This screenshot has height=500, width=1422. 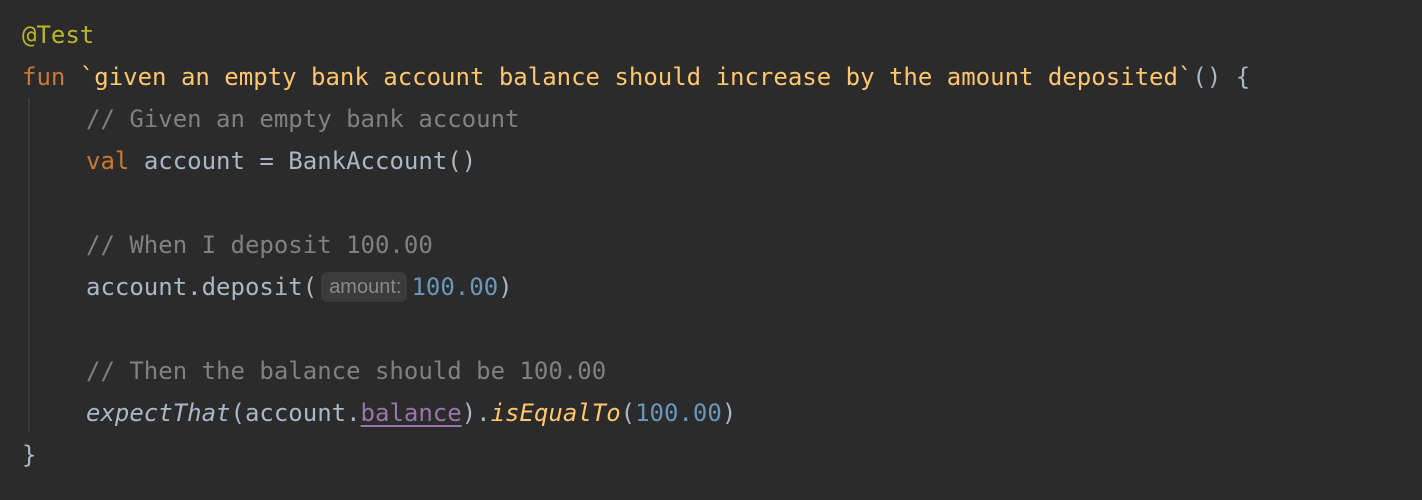 I want to click on balance-property: balance, so click(x=411, y=413).